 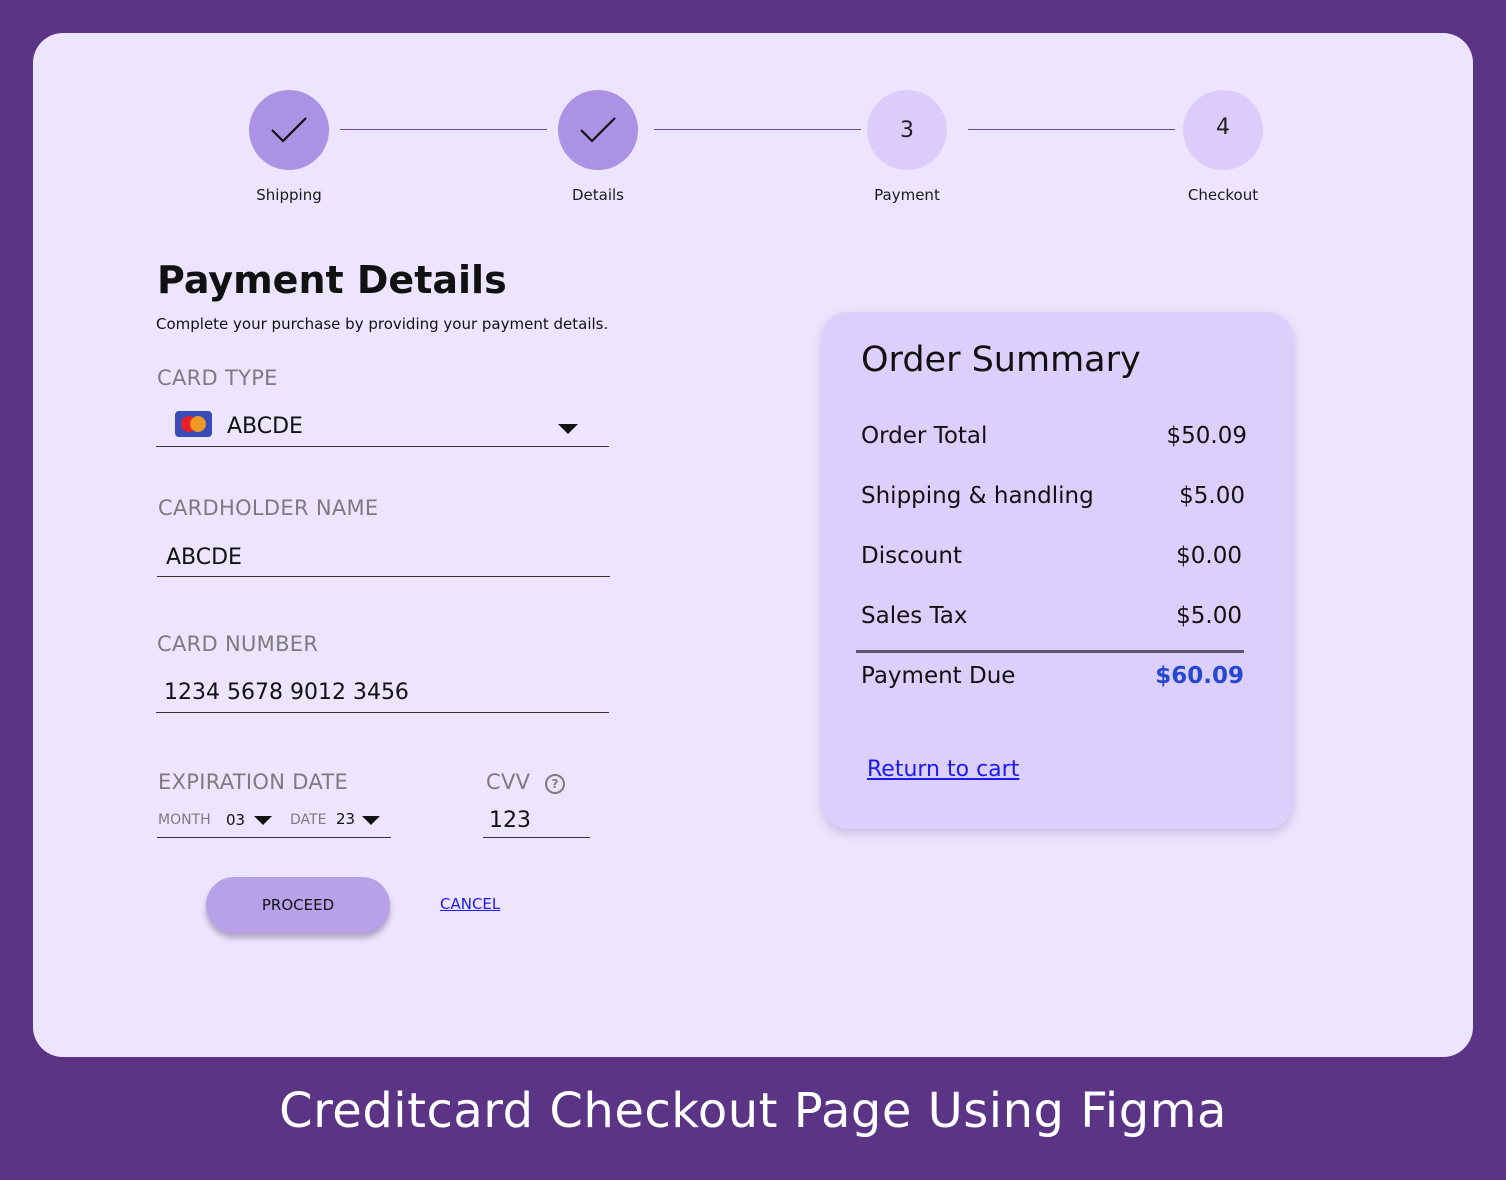 I want to click on page-title: Payment Details, so click(x=332, y=280).